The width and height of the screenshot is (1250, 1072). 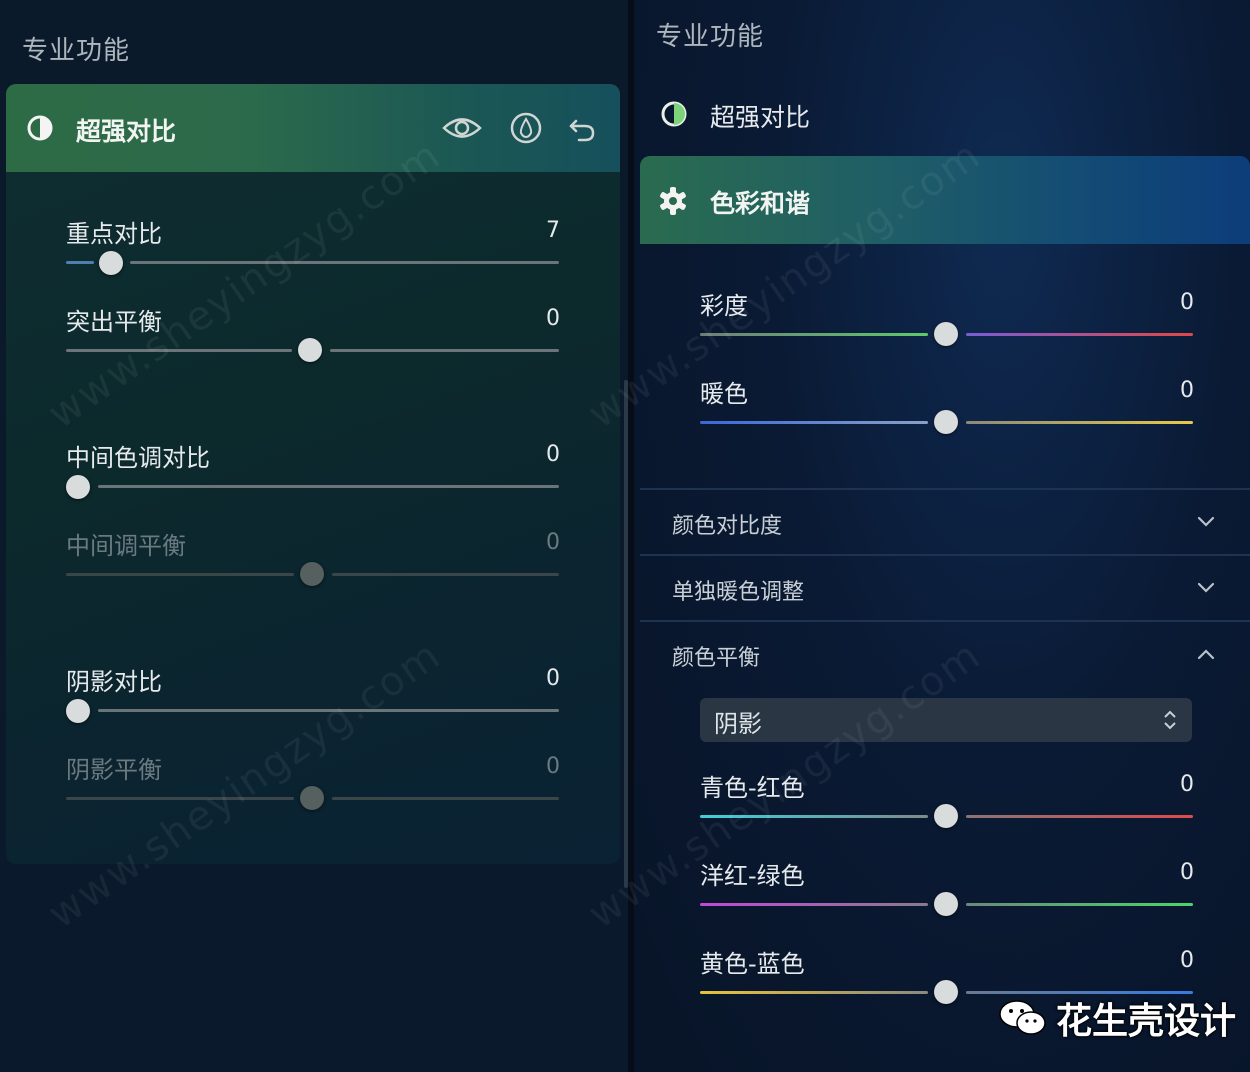 What do you see at coordinates (1206, 654) in the screenshot?
I see `chevron-up-icon` at bounding box center [1206, 654].